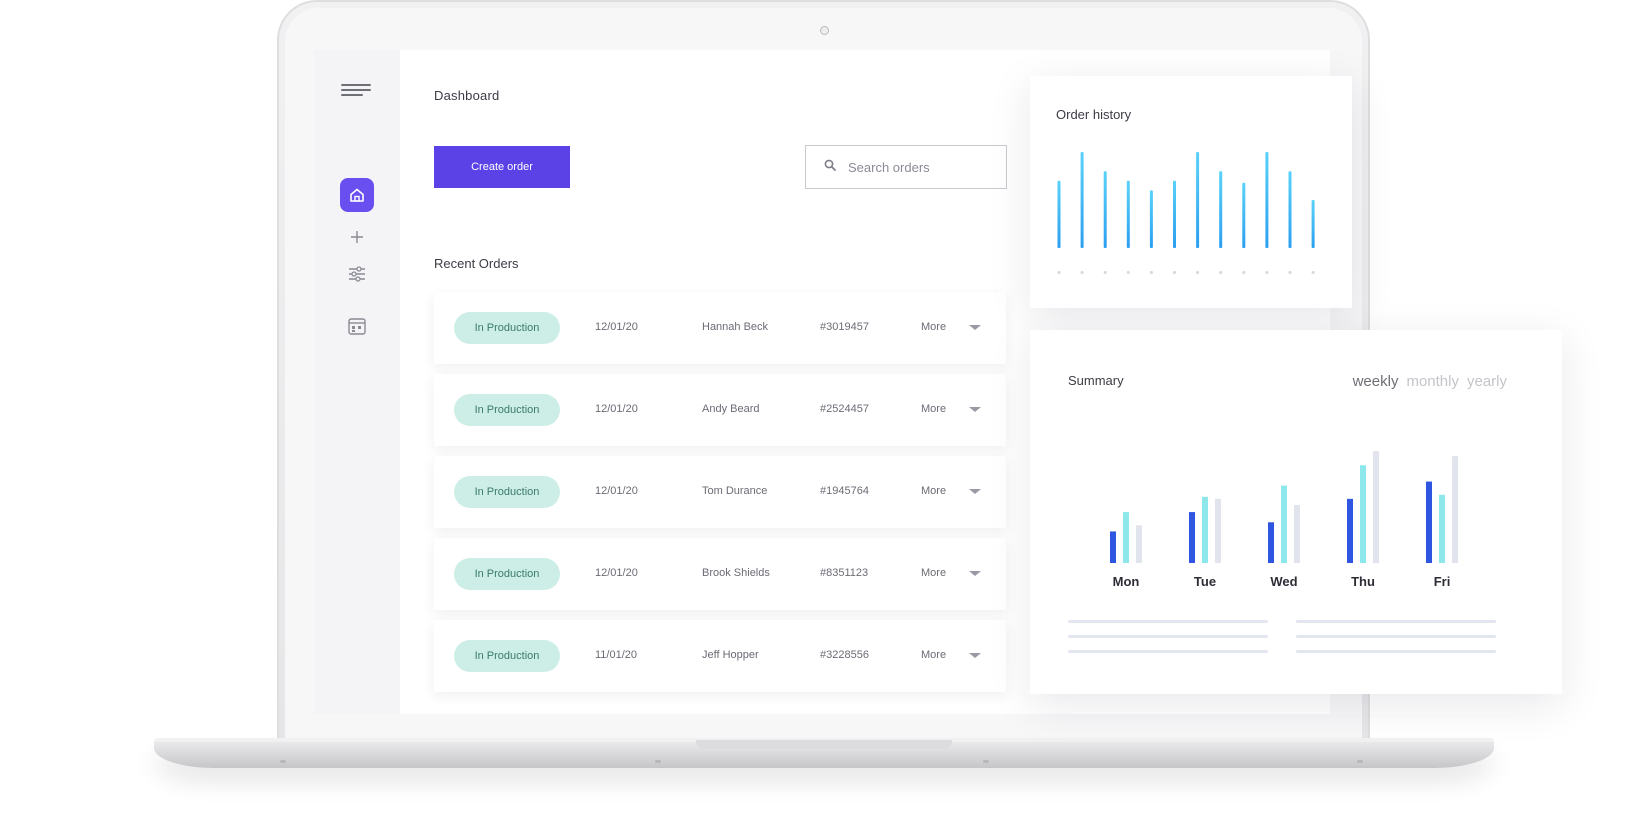 The image size is (1648, 838). Describe the element at coordinates (357, 326) in the screenshot. I see `calendar-icon` at that location.